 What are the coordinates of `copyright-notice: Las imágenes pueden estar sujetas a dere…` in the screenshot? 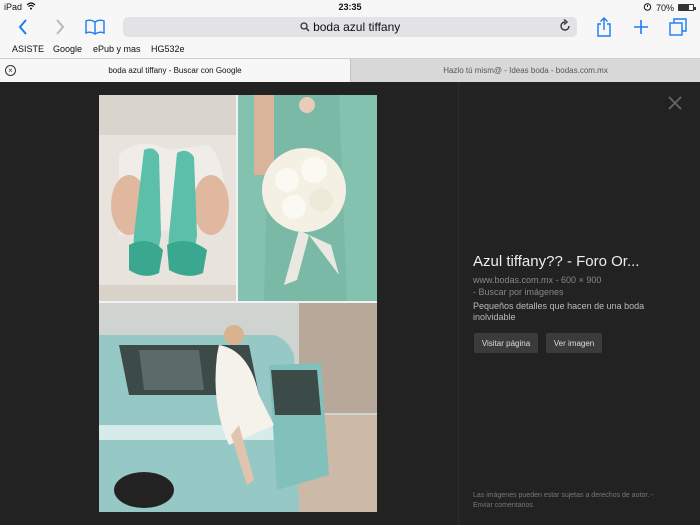 It's located at (561, 495).